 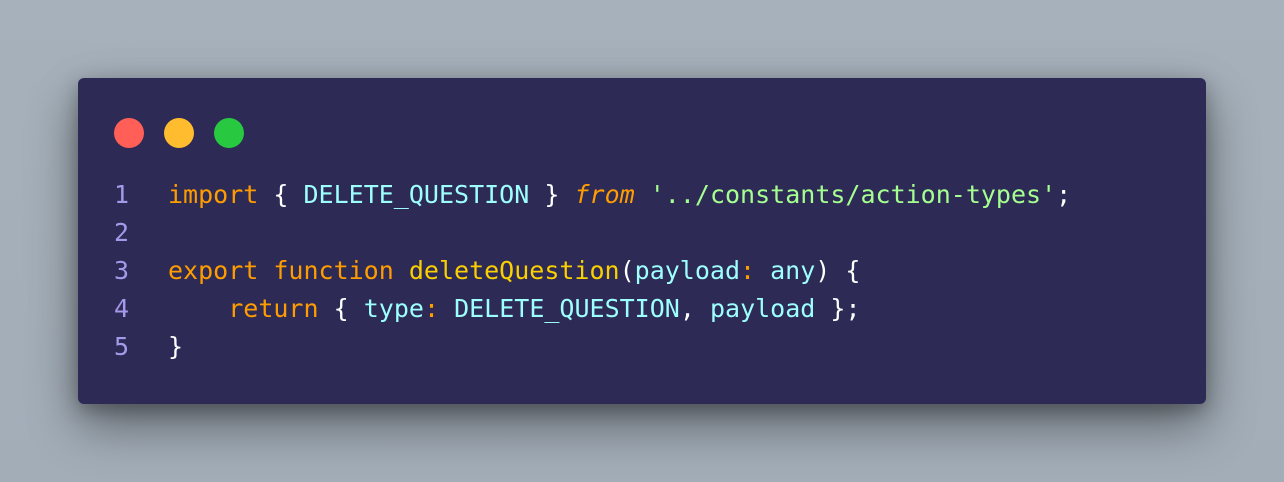 I want to click on line-number: 1, so click(x=122, y=194).